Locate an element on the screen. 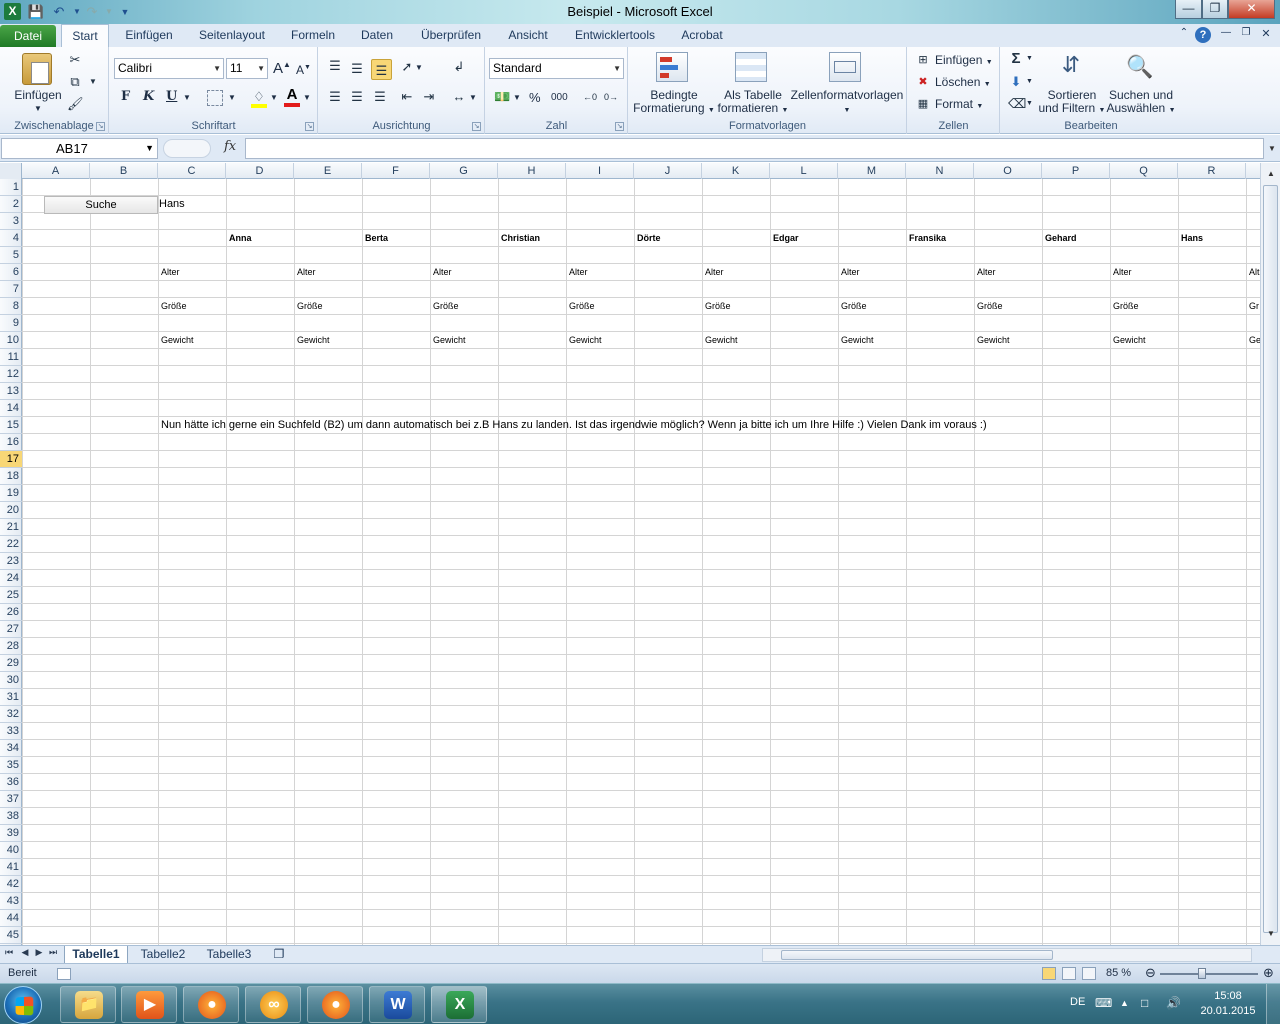 This screenshot has height=1024, width=1280. format-painter-icon: 🖌 is located at coordinates (75, 104).